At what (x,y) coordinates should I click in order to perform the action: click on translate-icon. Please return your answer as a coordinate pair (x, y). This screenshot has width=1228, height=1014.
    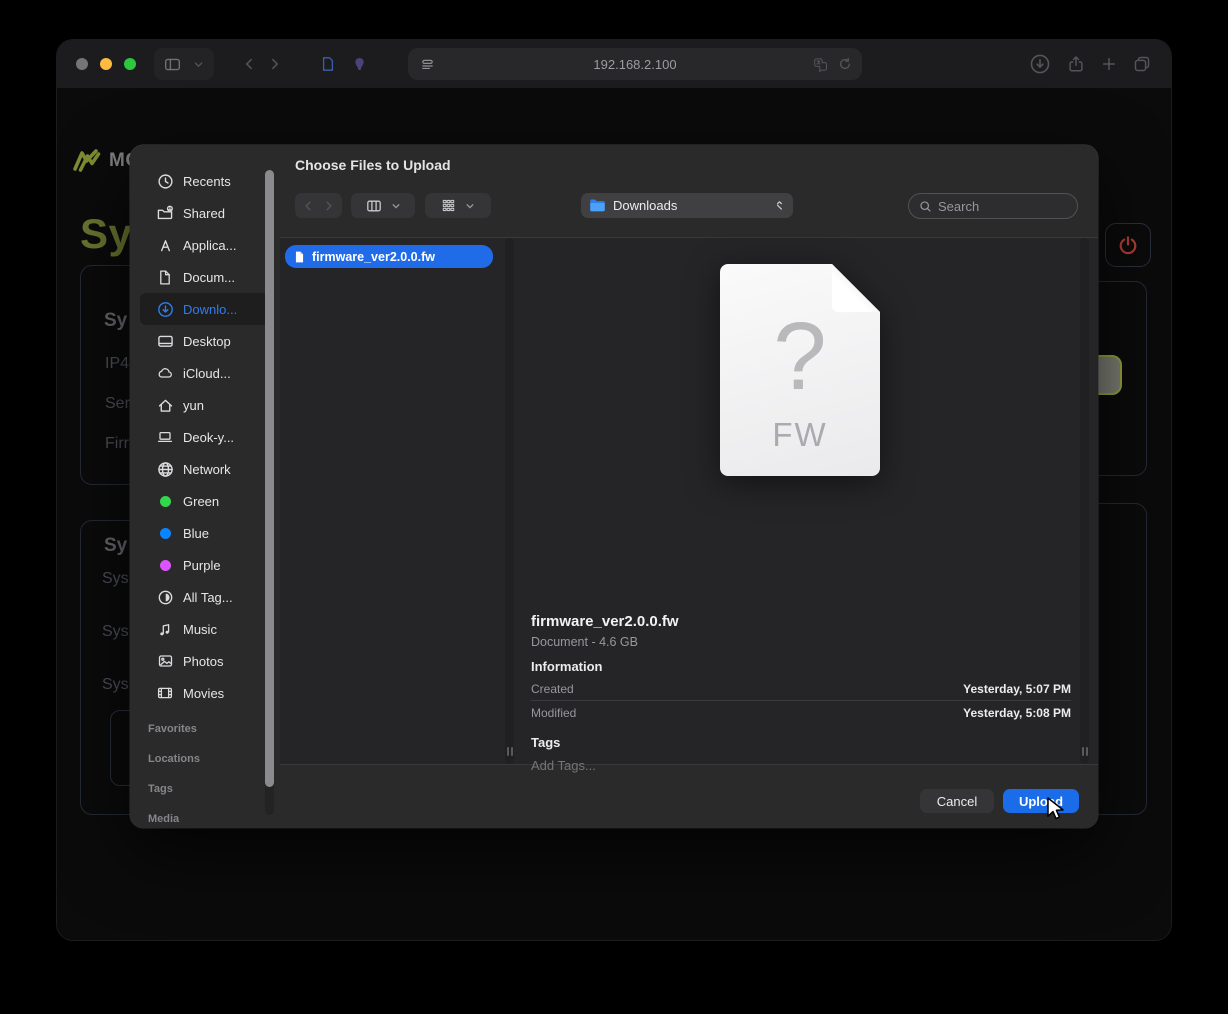
    Looking at the image, I should click on (820, 64).